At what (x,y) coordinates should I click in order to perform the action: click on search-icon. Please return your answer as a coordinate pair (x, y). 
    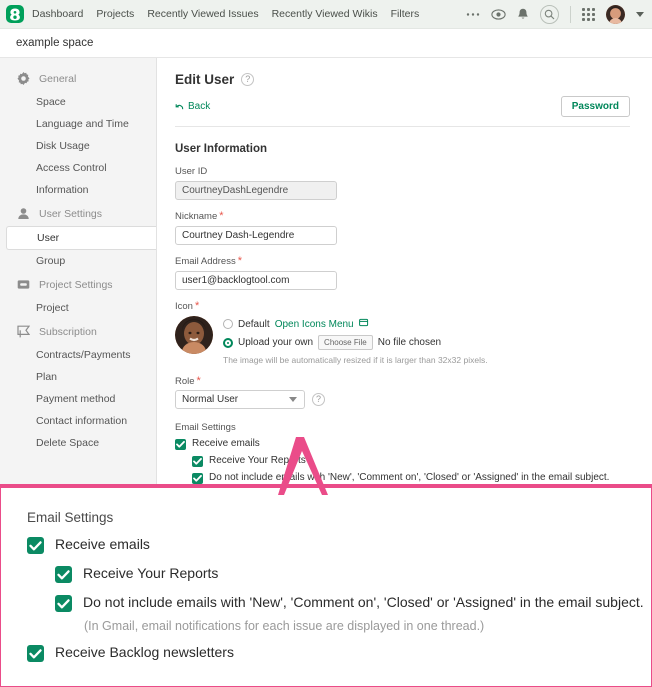
    Looking at the image, I should click on (549, 14).